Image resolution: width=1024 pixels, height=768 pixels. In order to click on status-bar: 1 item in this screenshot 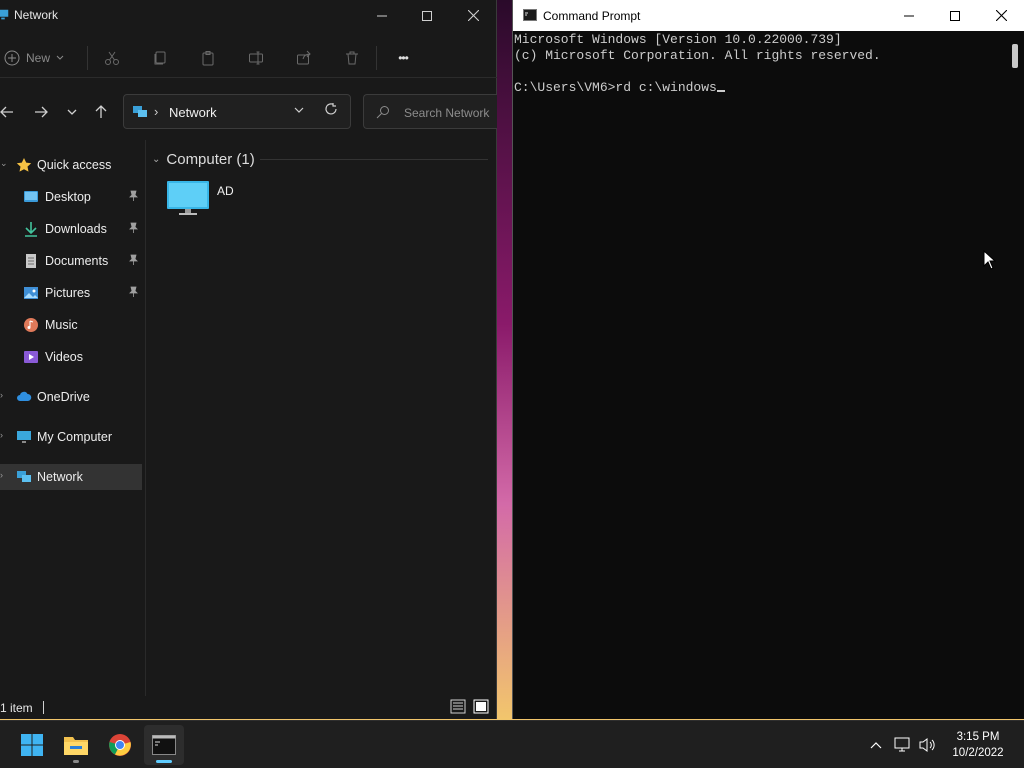, I will do `click(248, 708)`.